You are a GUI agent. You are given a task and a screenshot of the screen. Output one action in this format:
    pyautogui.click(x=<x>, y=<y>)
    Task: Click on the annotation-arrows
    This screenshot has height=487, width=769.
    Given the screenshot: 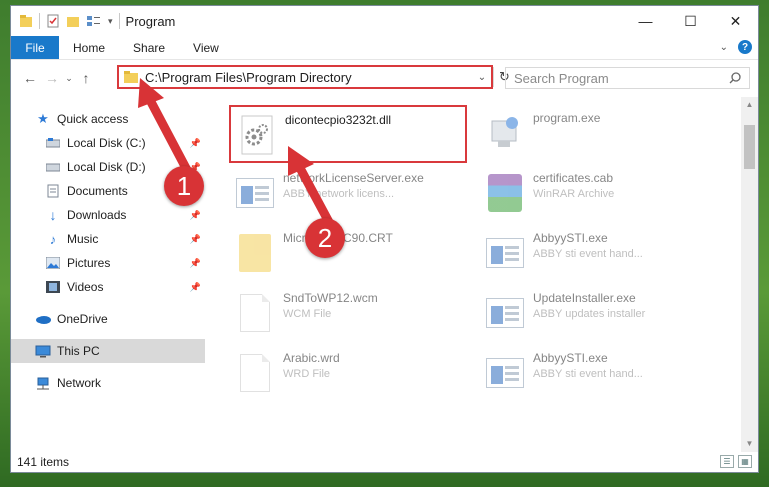 What is the action you would take?
    pyautogui.click(x=236, y=153)
    